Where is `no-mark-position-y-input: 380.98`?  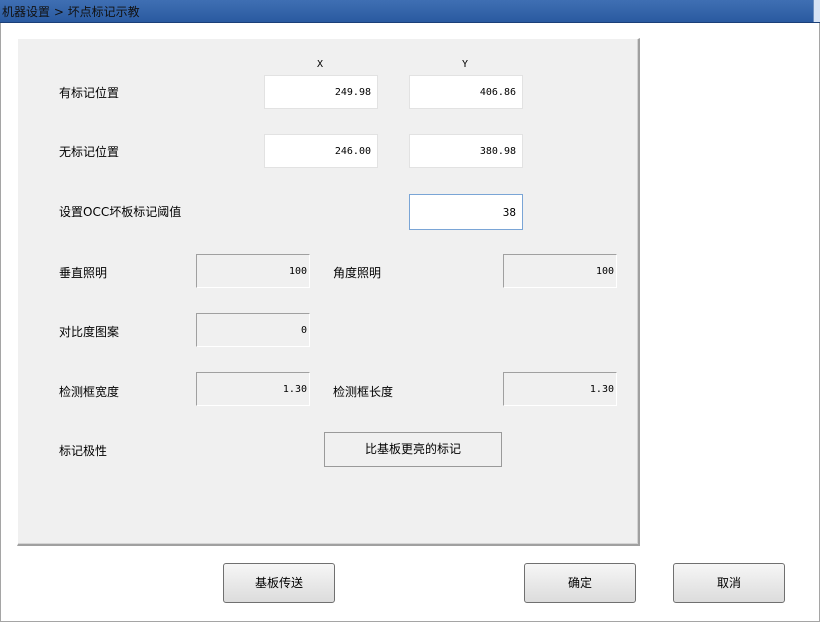 no-mark-position-y-input: 380.98 is located at coordinates (466, 151).